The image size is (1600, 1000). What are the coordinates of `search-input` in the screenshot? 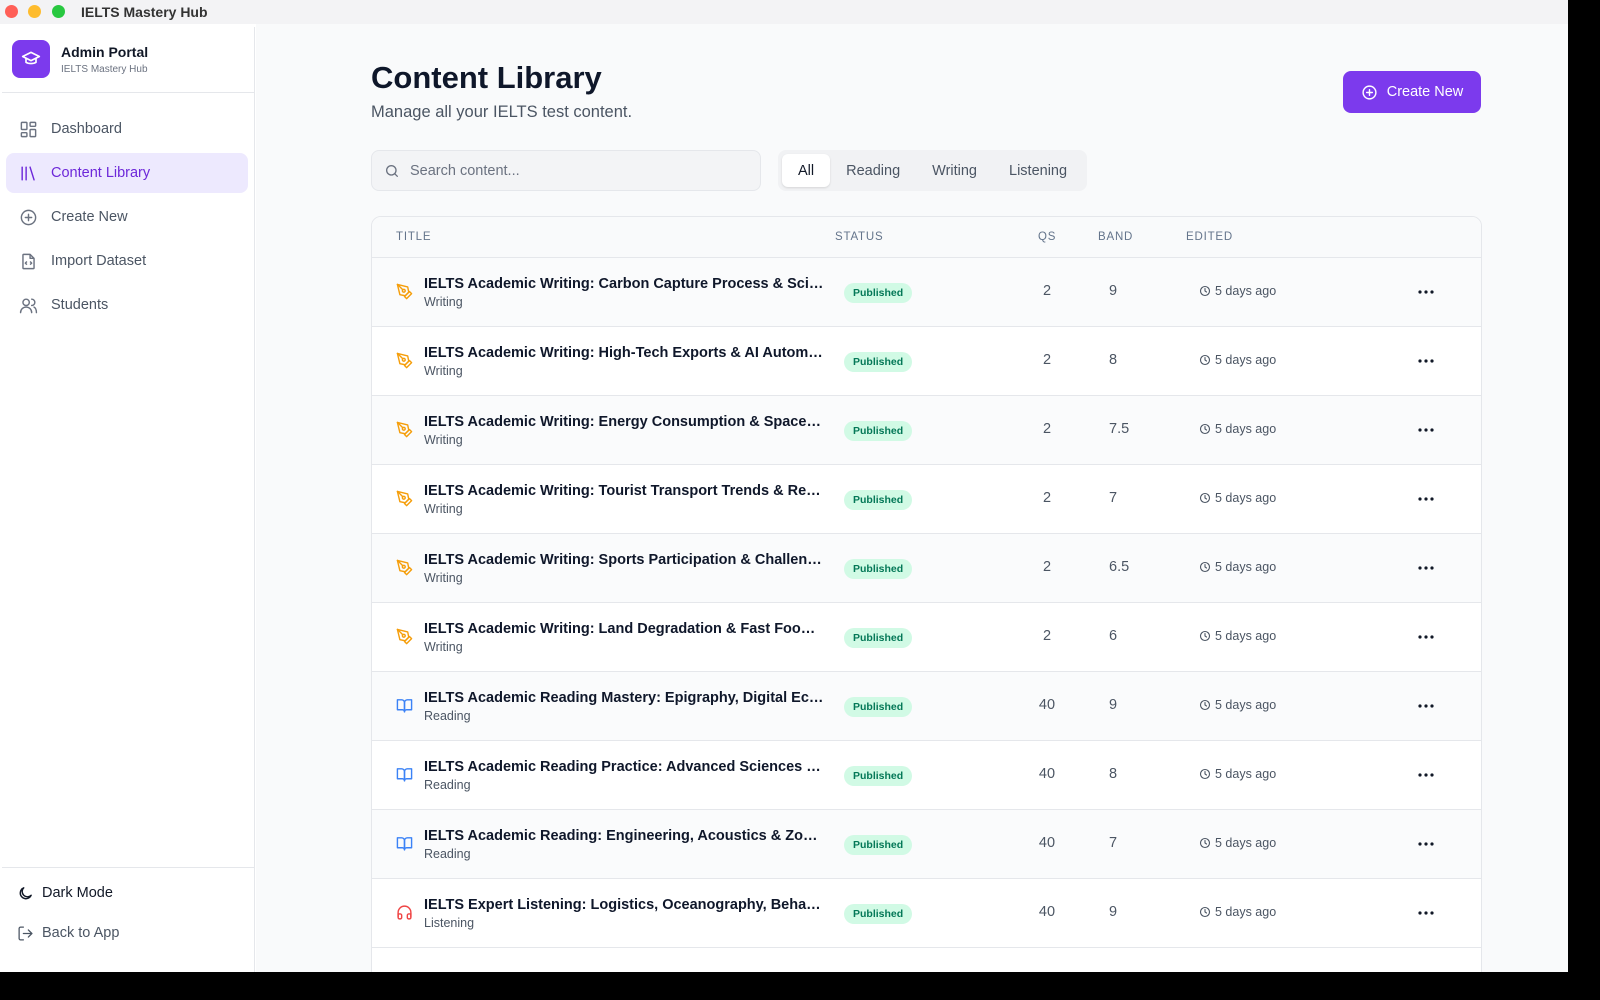 It's located at (575, 170).